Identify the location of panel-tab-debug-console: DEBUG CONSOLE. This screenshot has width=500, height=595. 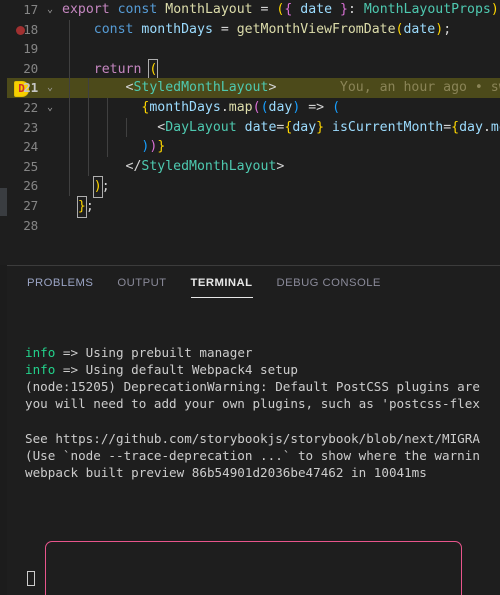
(329, 283).